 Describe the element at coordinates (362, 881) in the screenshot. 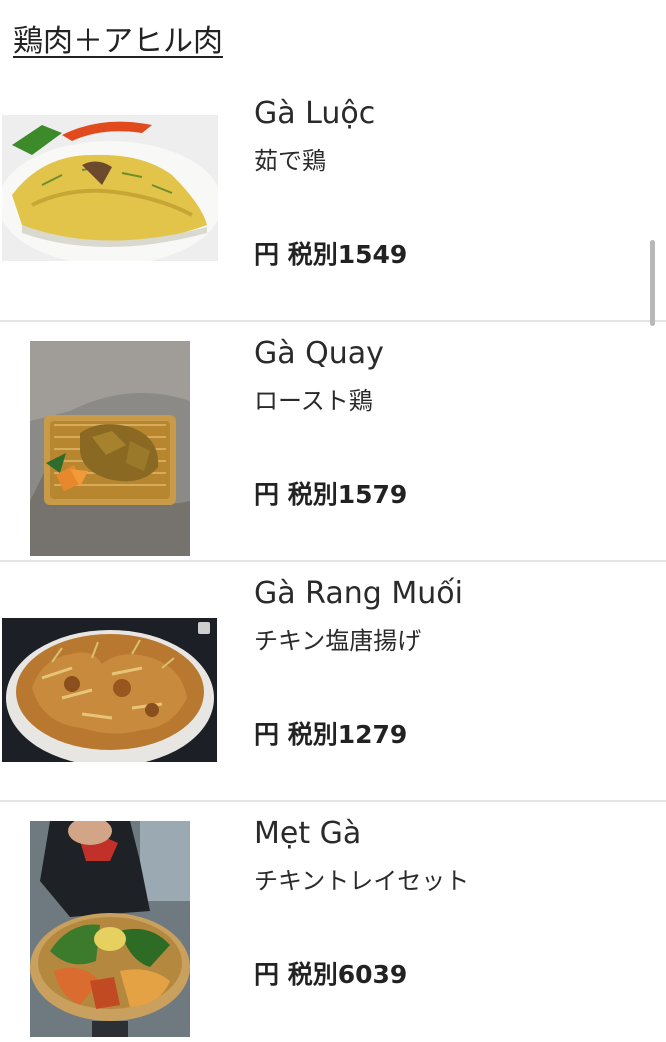

I see `item-subtitle: チキントレイセット` at that location.